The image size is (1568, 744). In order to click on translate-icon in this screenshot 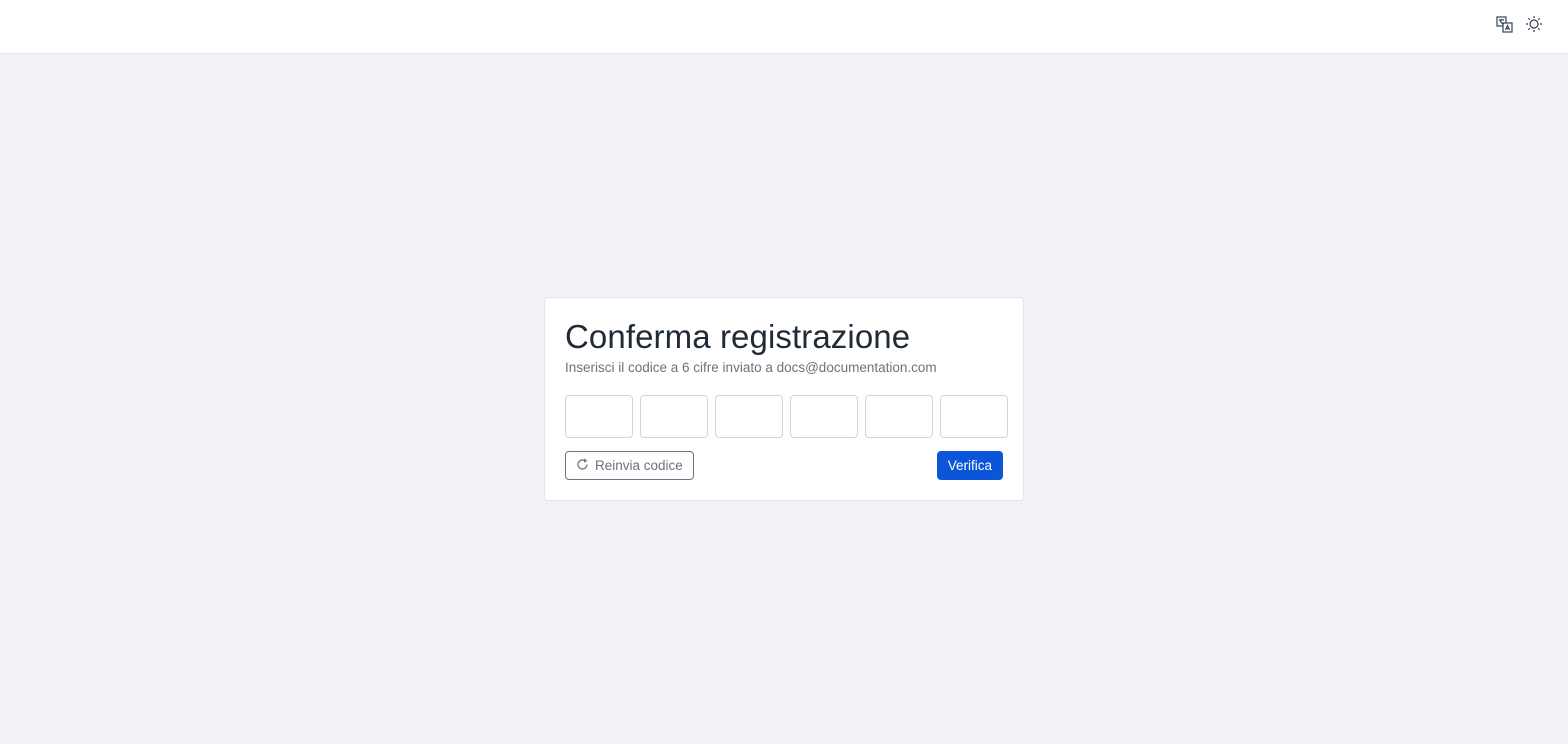, I will do `click(1504, 24)`.